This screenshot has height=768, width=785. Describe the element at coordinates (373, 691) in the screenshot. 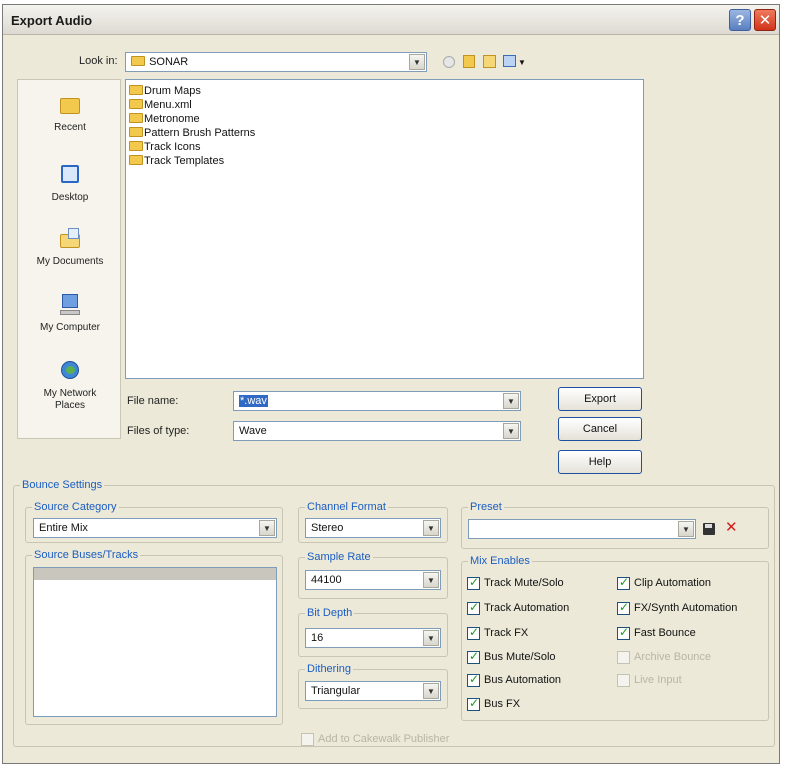

I see `dithering-select: Triangular ▼` at that location.